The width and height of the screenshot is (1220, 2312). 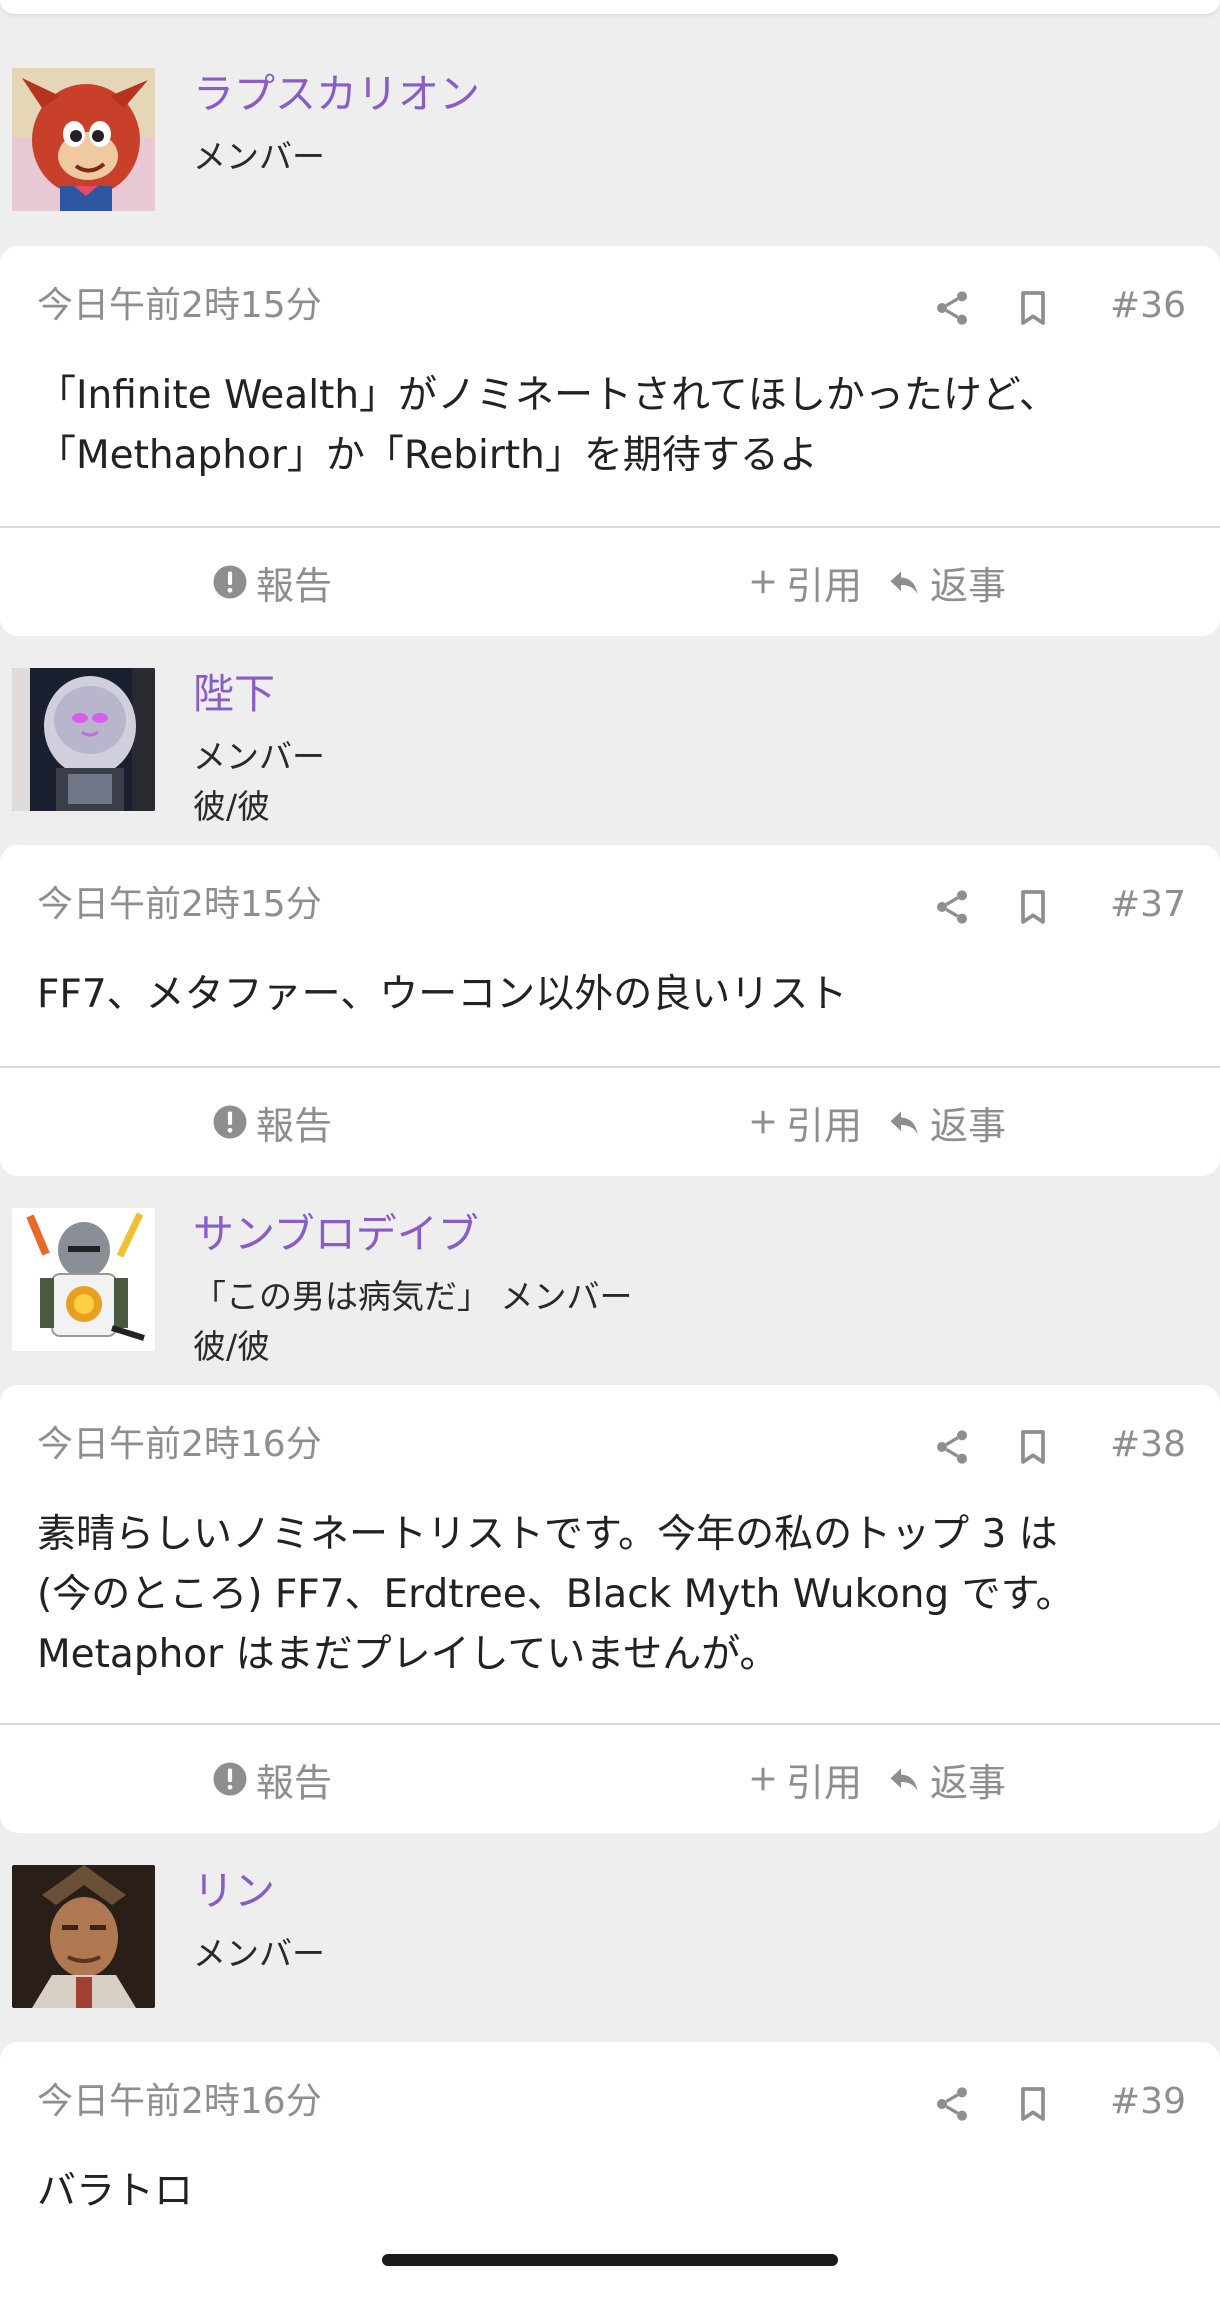 I want to click on post-number: #39, so click(x=1148, y=2102).